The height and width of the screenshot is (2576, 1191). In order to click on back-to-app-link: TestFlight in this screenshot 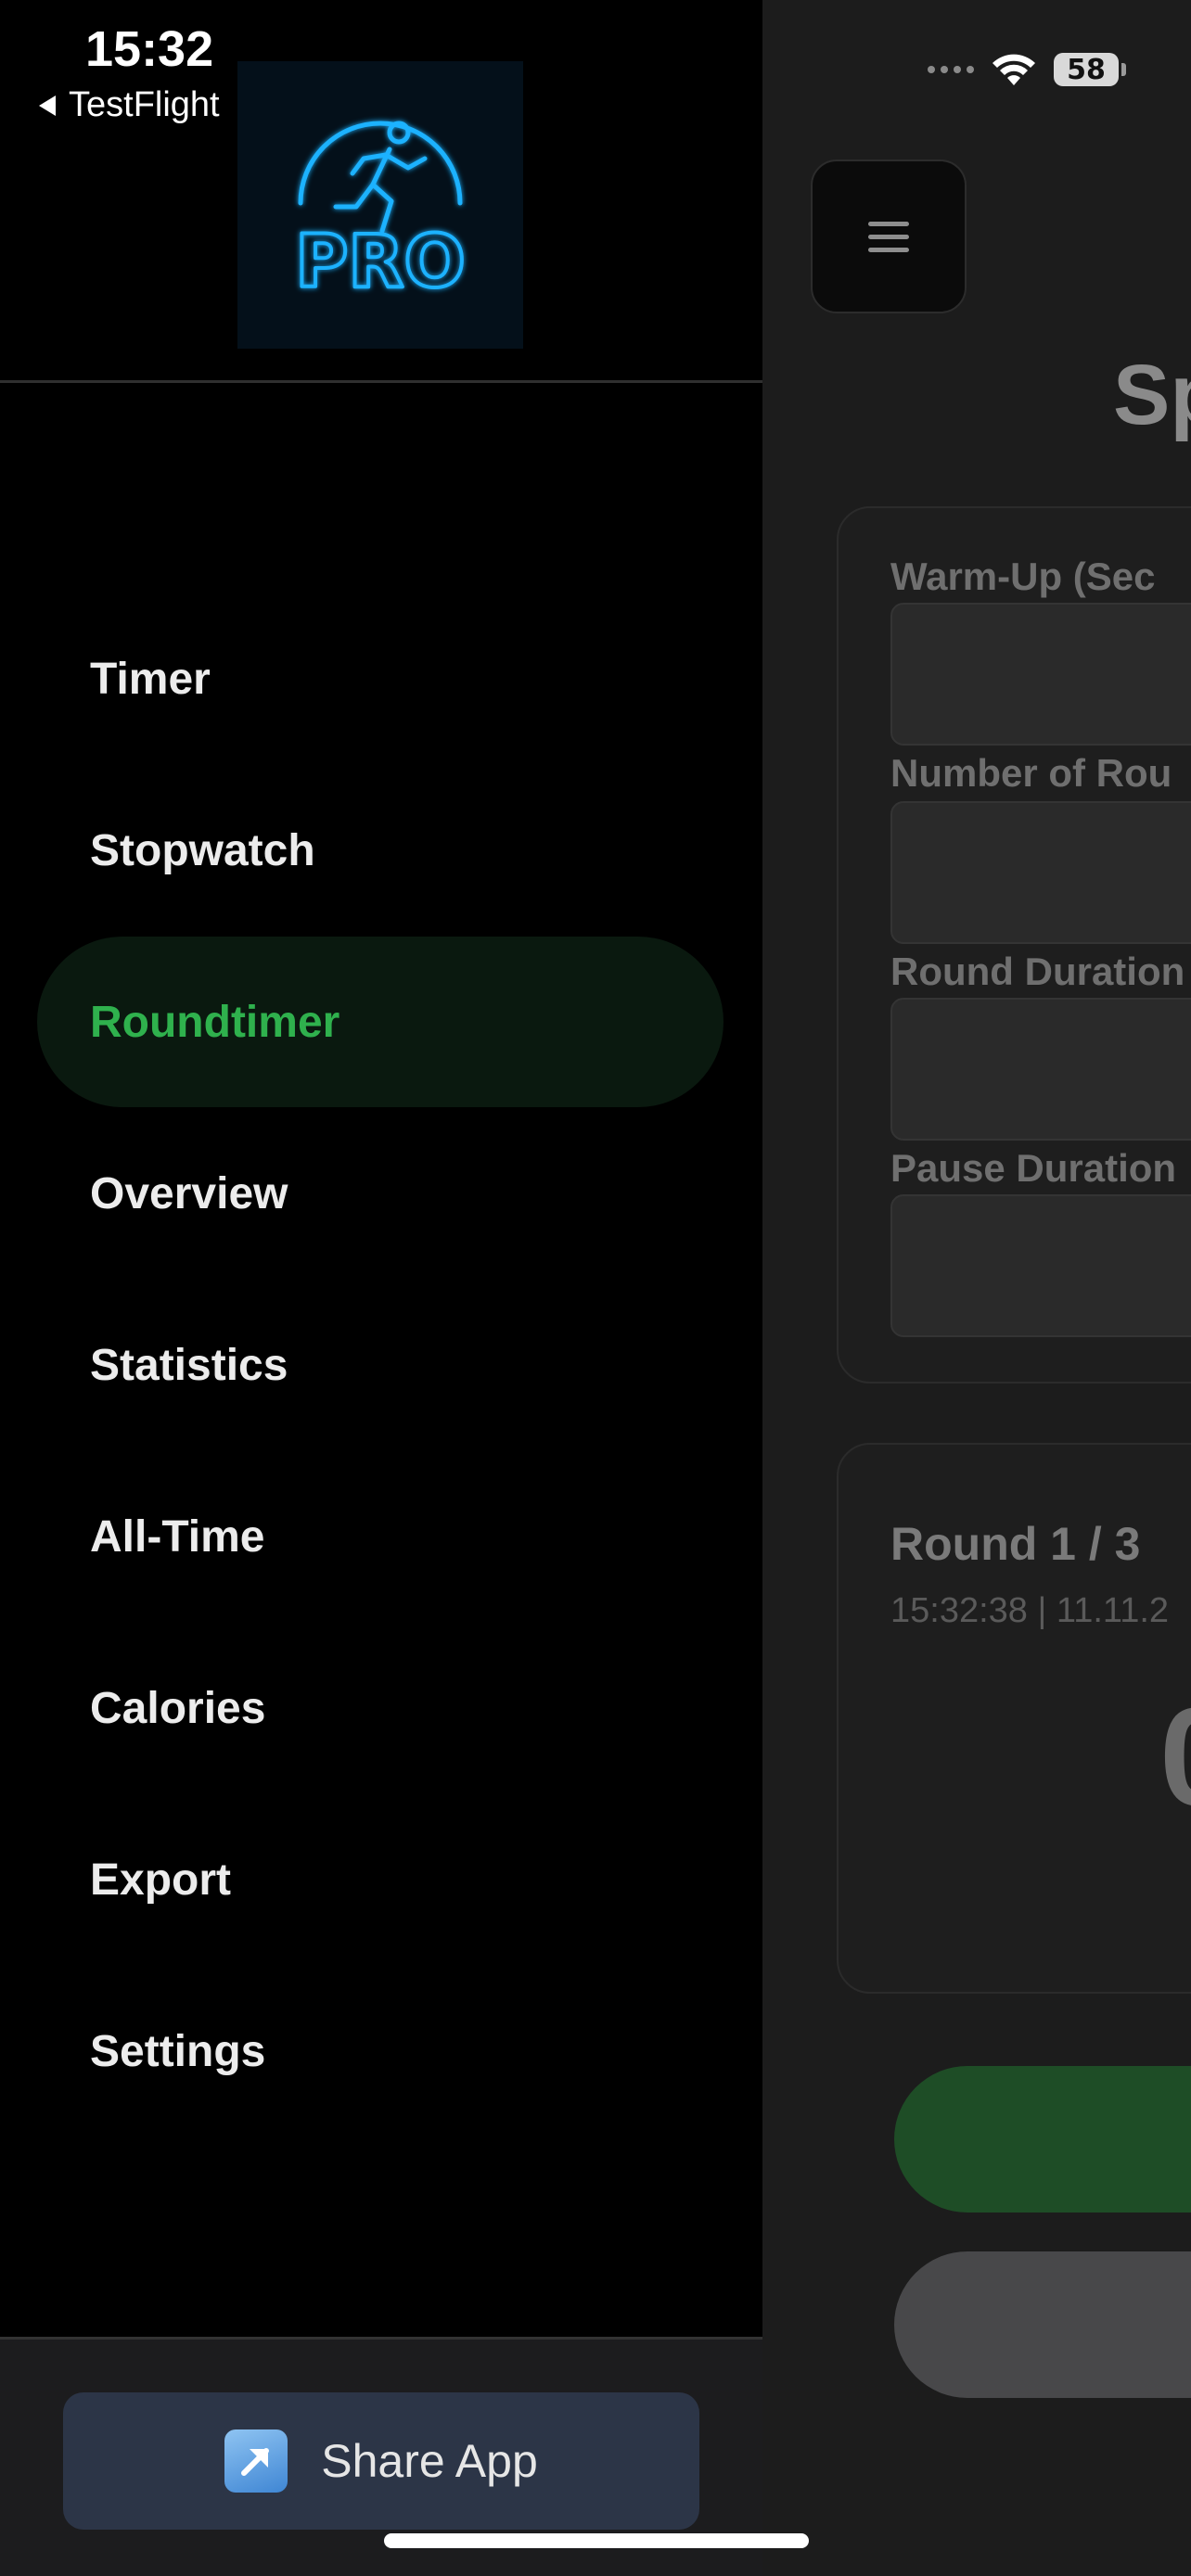, I will do `click(129, 105)`.